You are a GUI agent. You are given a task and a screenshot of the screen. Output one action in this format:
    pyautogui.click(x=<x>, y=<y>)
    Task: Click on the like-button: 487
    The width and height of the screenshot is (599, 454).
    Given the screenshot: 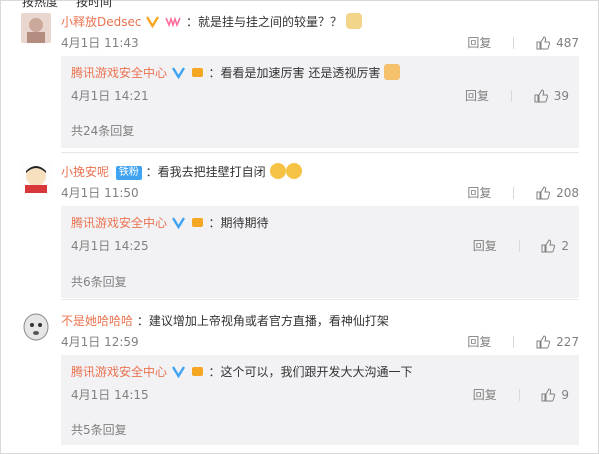 What is the action you would take?
    pyautogui.click(x=557, y=43)
    